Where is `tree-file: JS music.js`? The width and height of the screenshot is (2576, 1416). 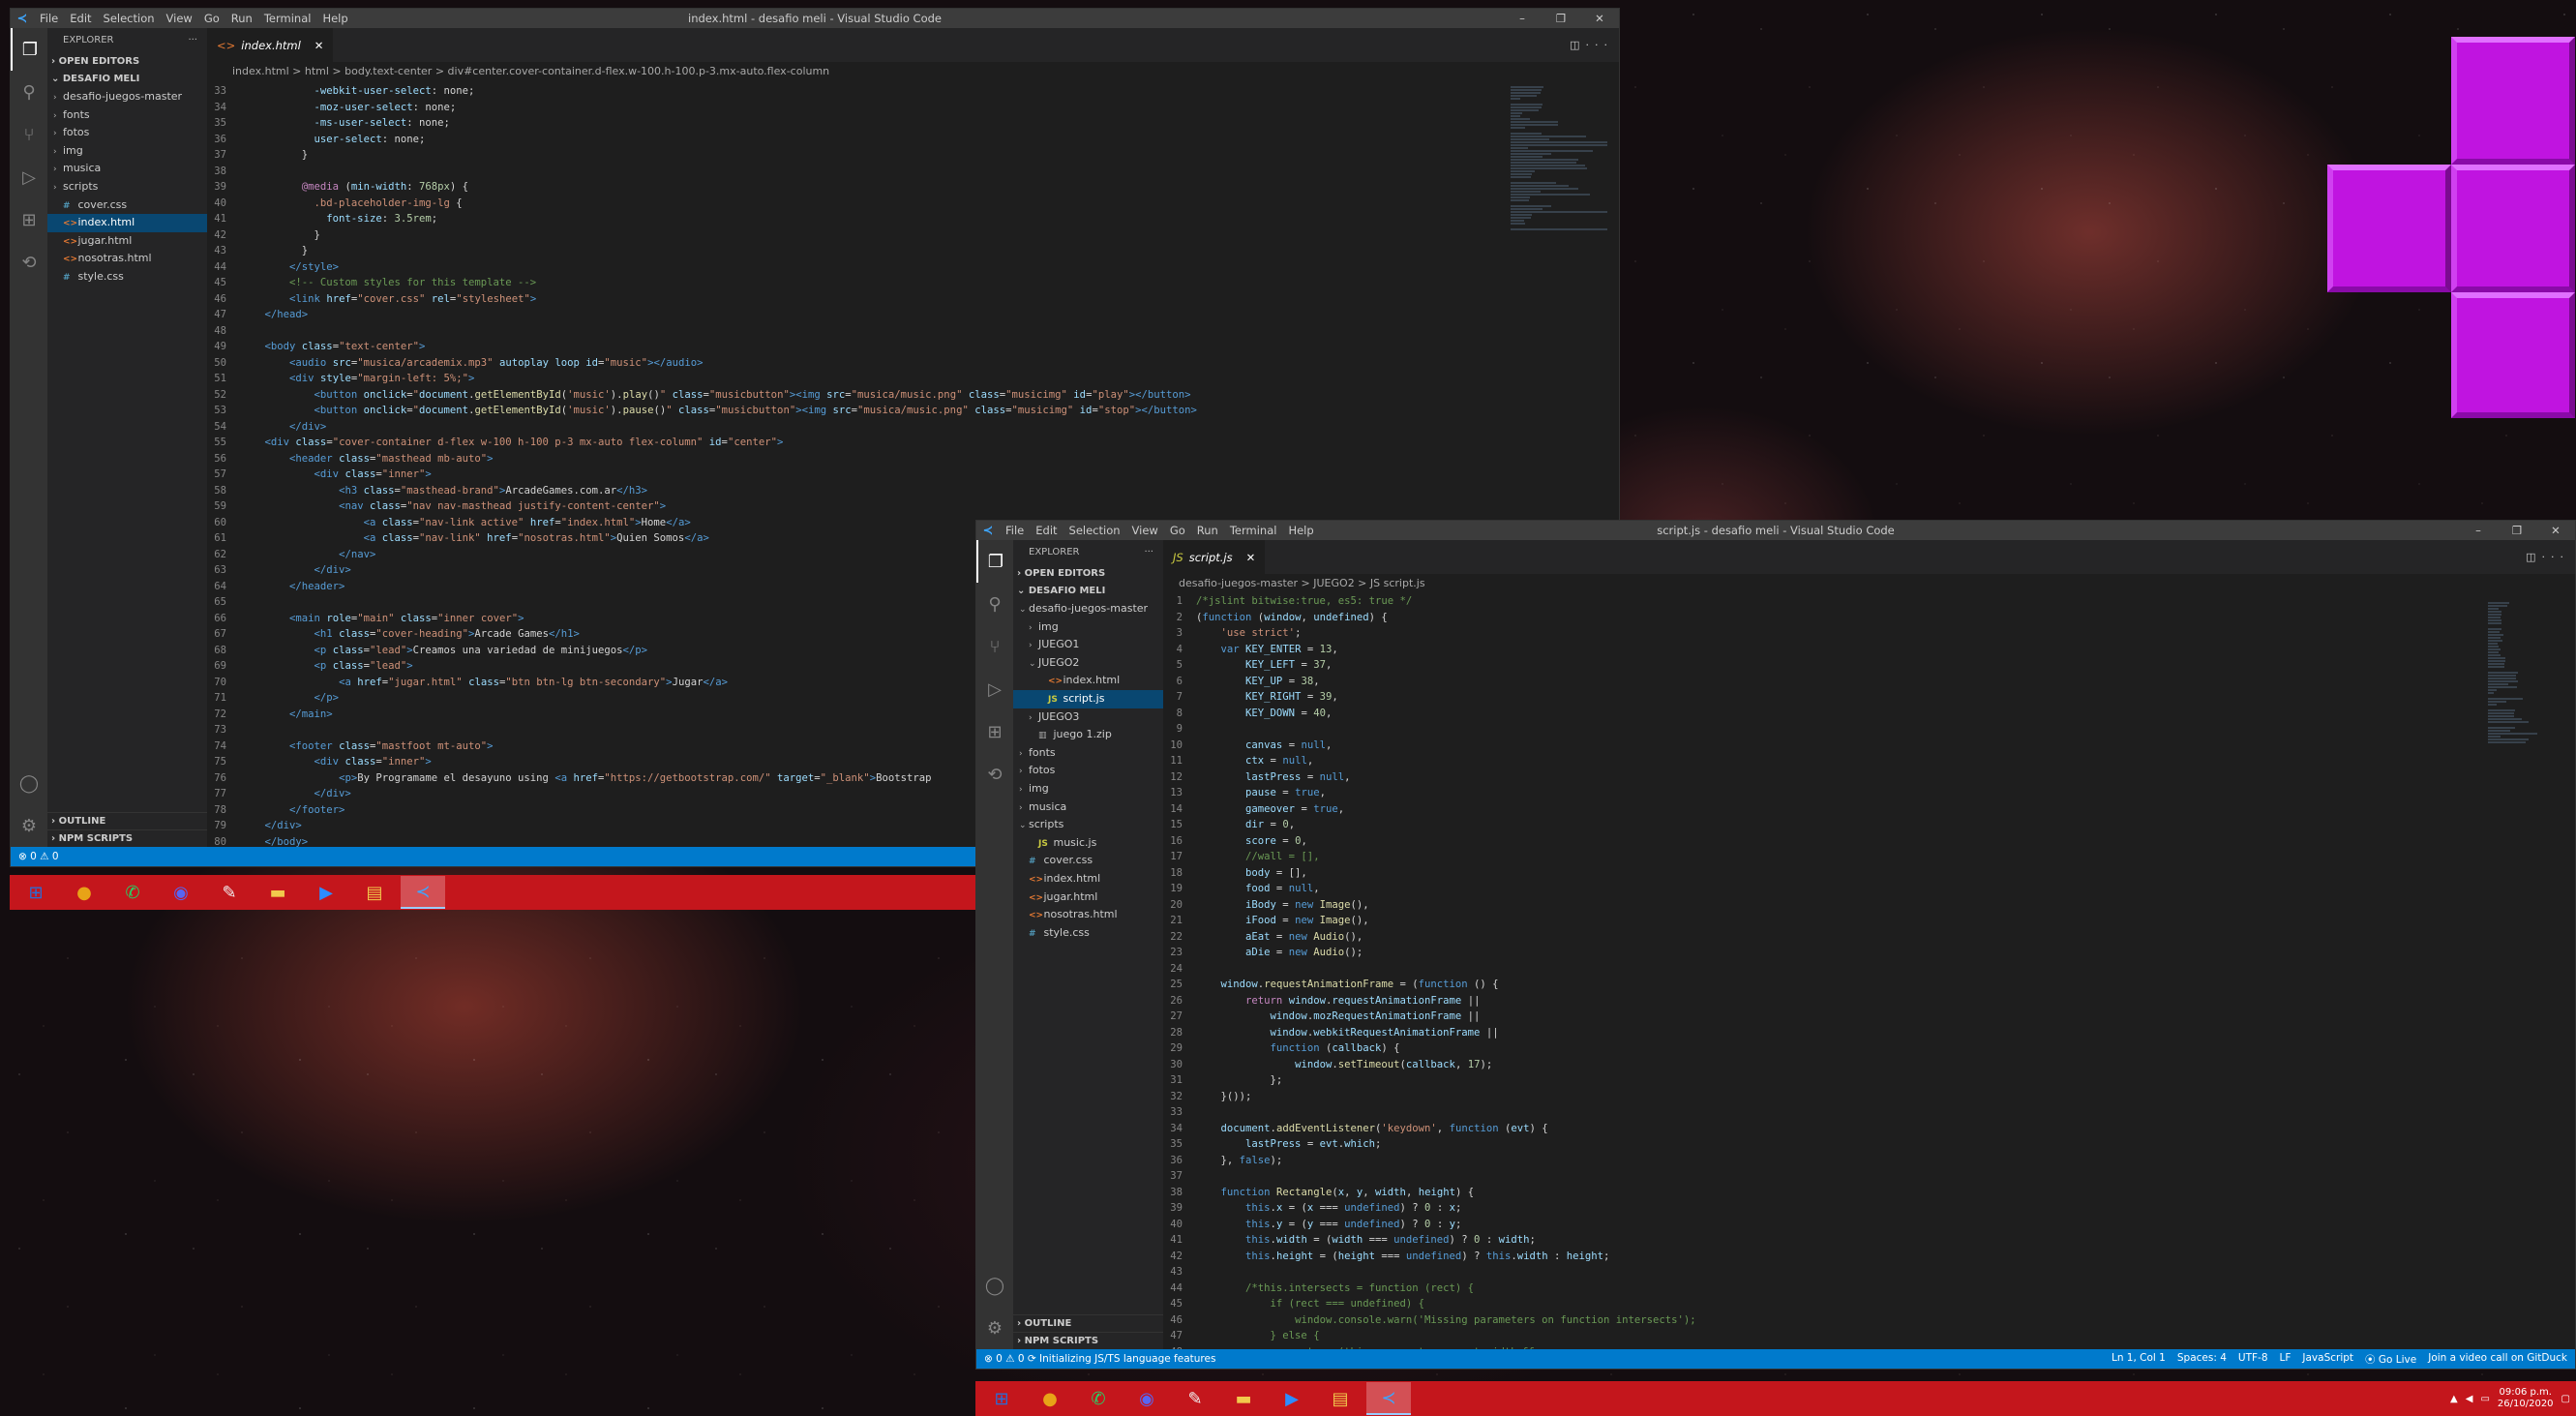
tree-file: JS music.js is located at coordinates (1088, 844).